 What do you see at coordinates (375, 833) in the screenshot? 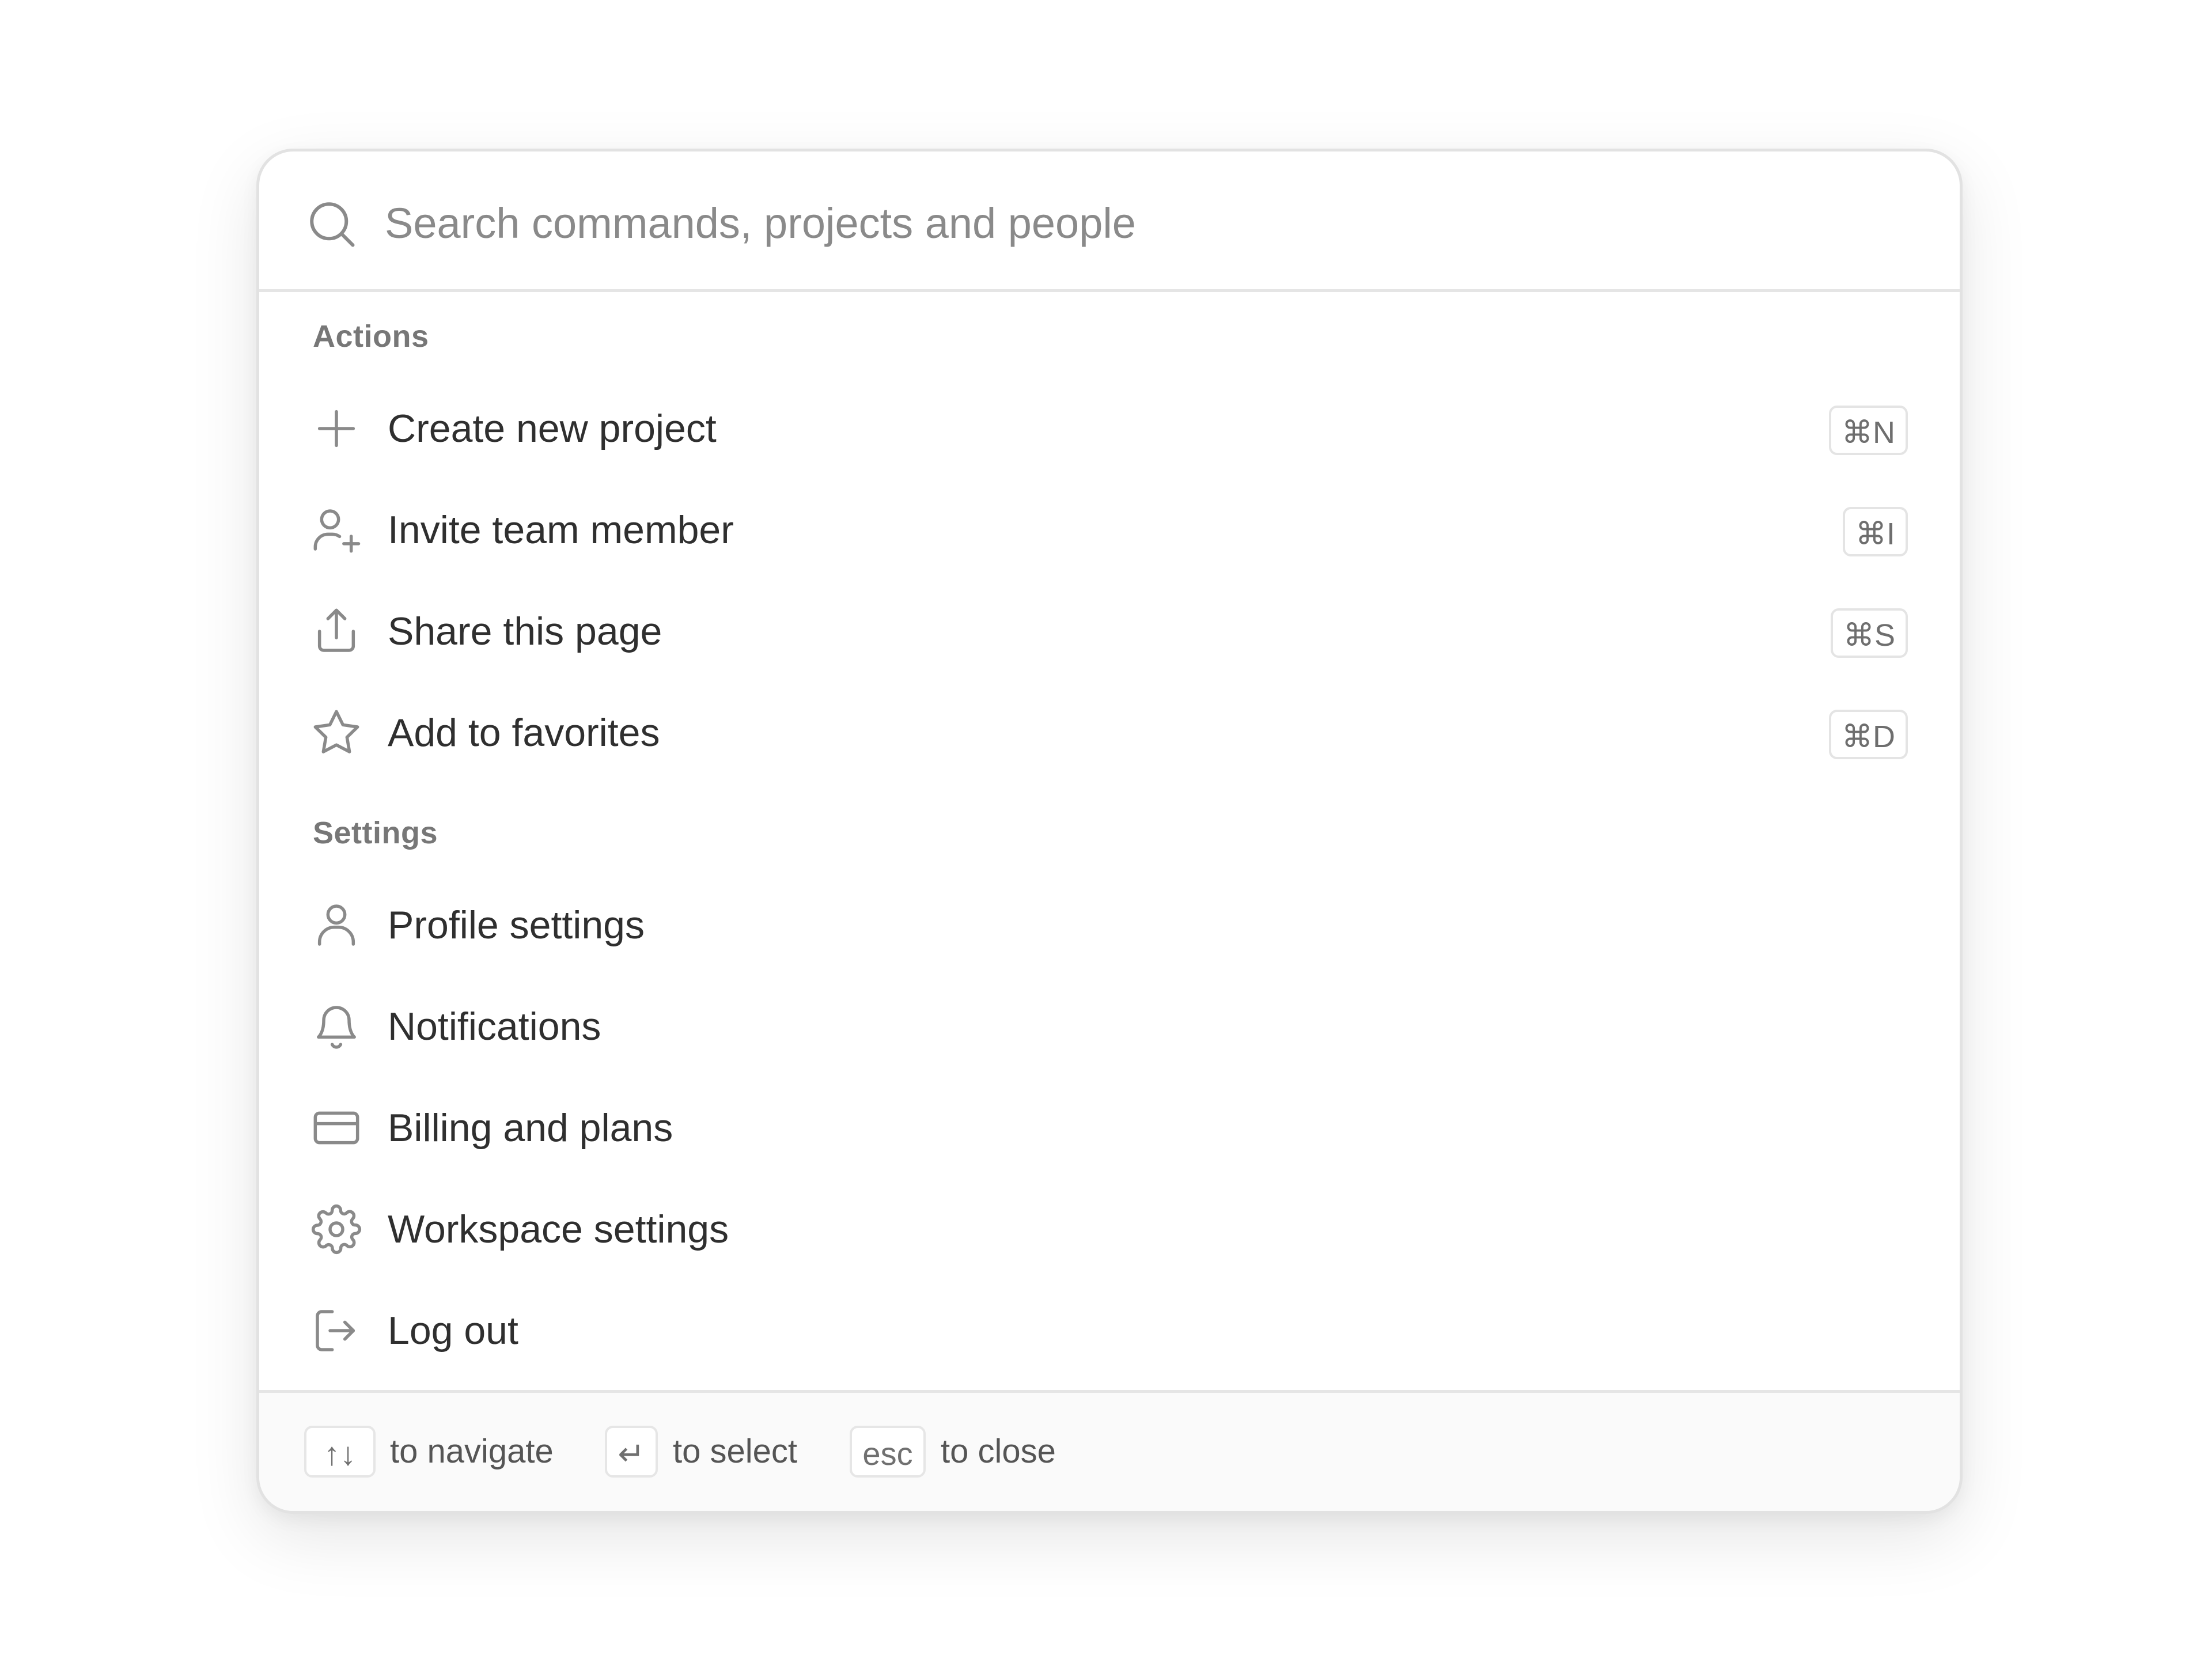
I see `section-label-settings: Settings` at bounding box center [375, 833].